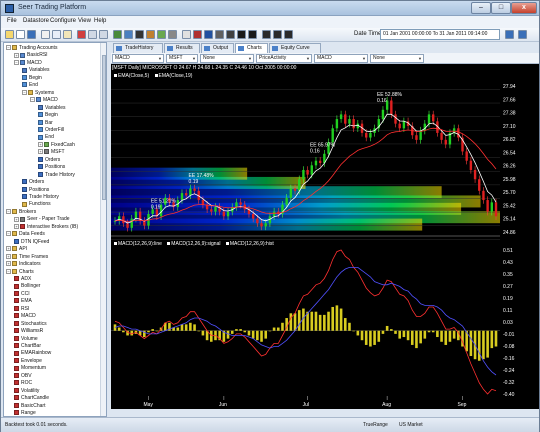 This screenshot has width=540, height=432. Describe the element at coordinates (270, 8) in the screenshot. I see `title-bar: Seer Trading Platform – □ x` at that location.